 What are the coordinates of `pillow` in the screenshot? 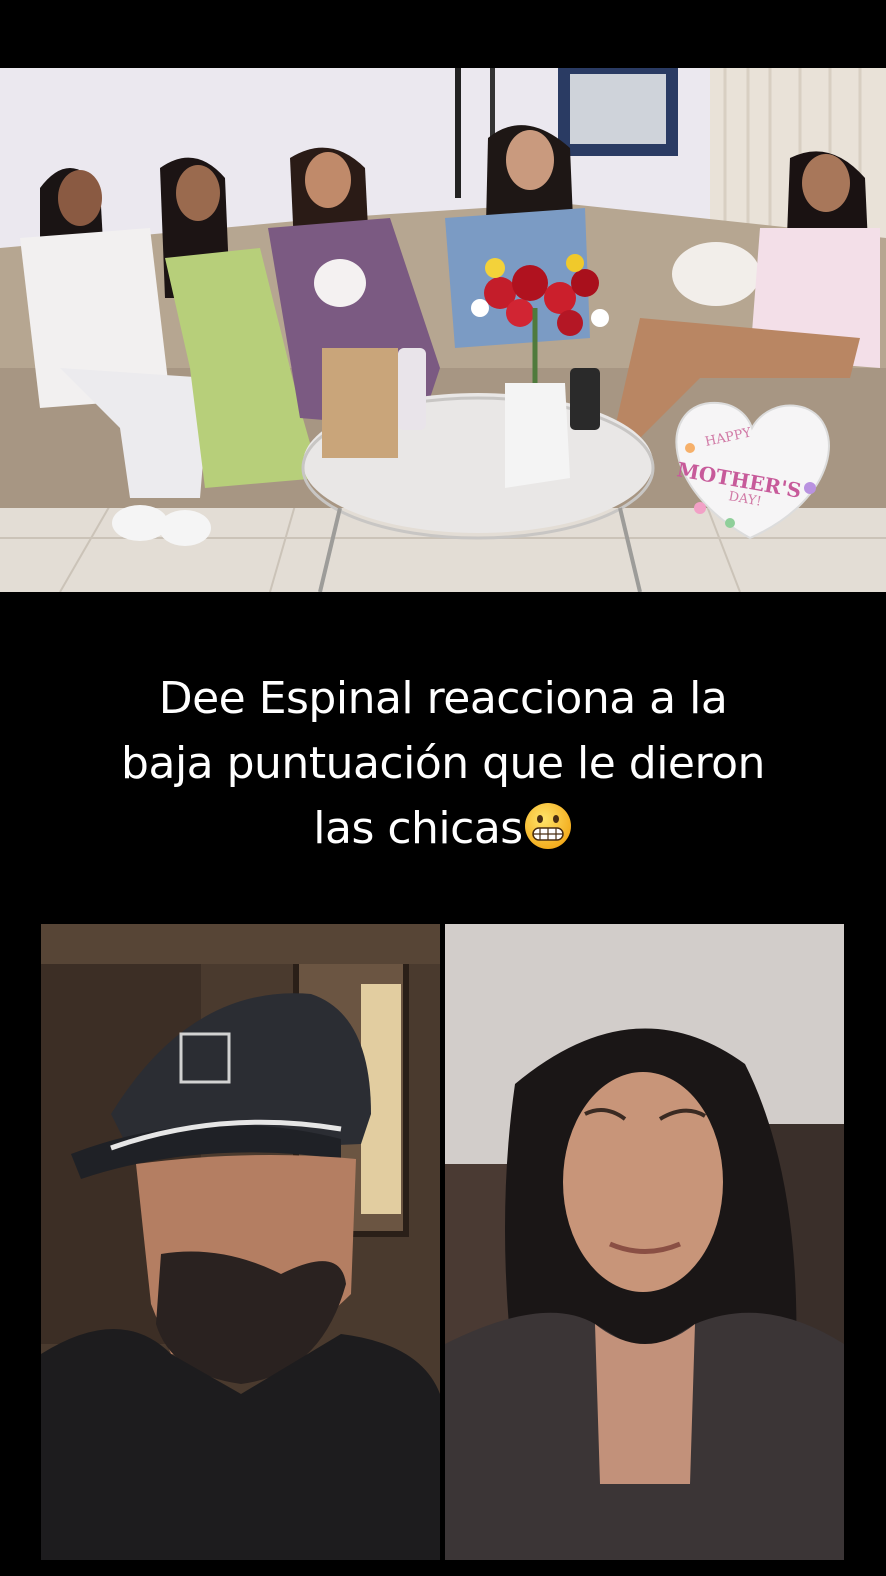 It's located at (716, 274).